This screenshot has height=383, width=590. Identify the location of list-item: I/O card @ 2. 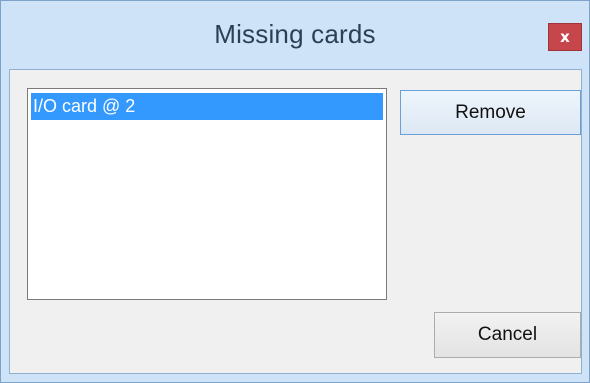
(207, 106).